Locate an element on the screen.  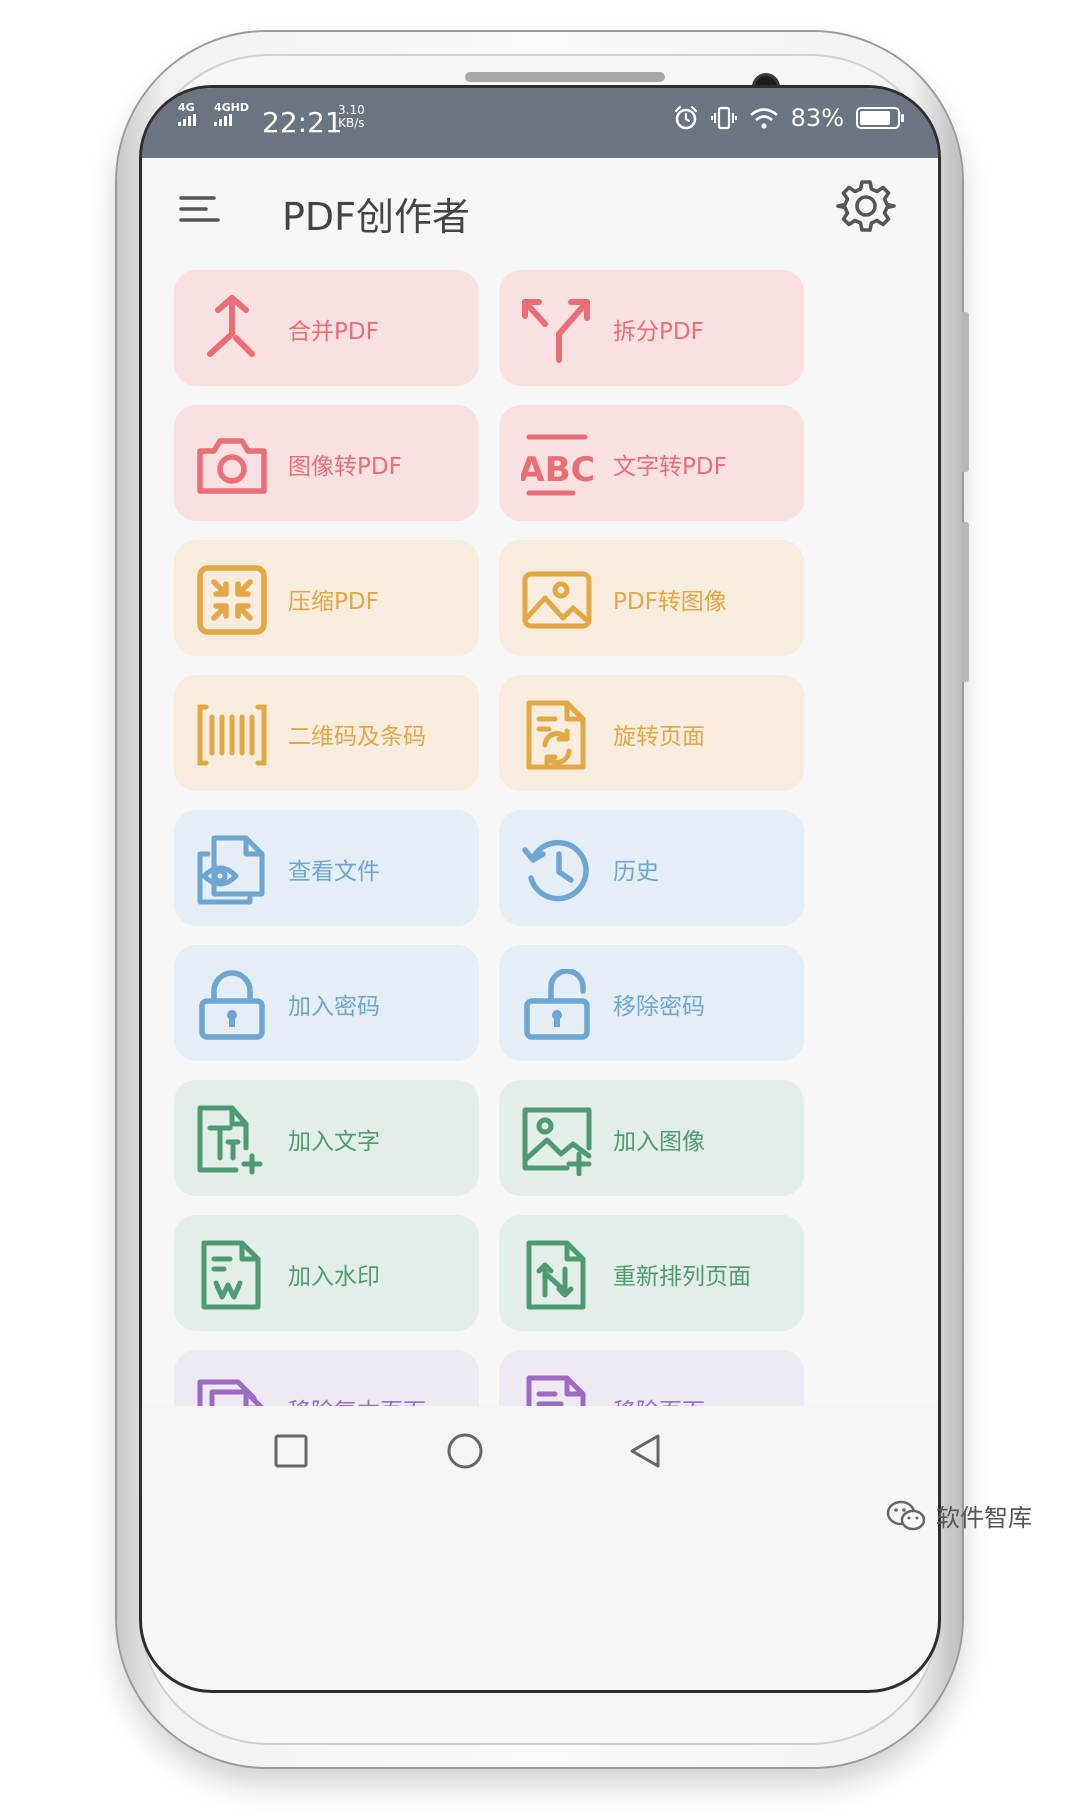
volume-button is located at coordinates (965, 392).